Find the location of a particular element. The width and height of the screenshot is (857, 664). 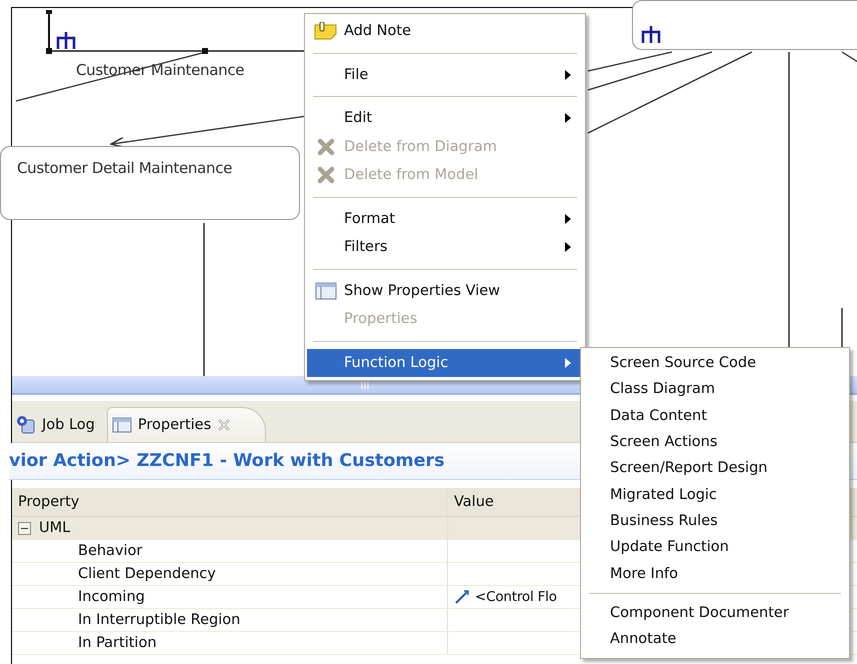

value-cell: <Control Flo is located at coordinates (516, 597).